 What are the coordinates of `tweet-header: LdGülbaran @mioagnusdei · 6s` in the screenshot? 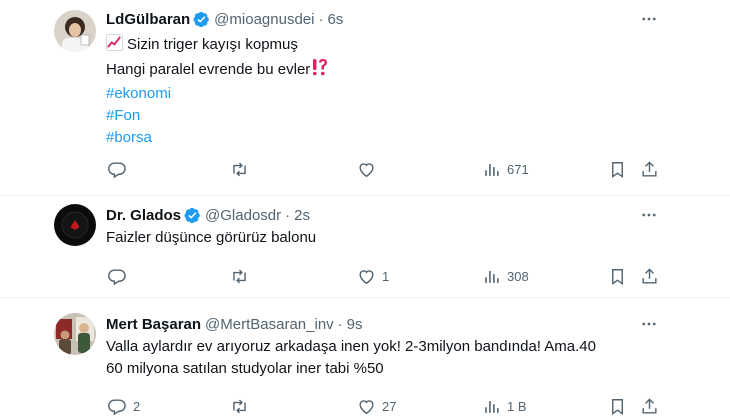 It's located at (388, 19).